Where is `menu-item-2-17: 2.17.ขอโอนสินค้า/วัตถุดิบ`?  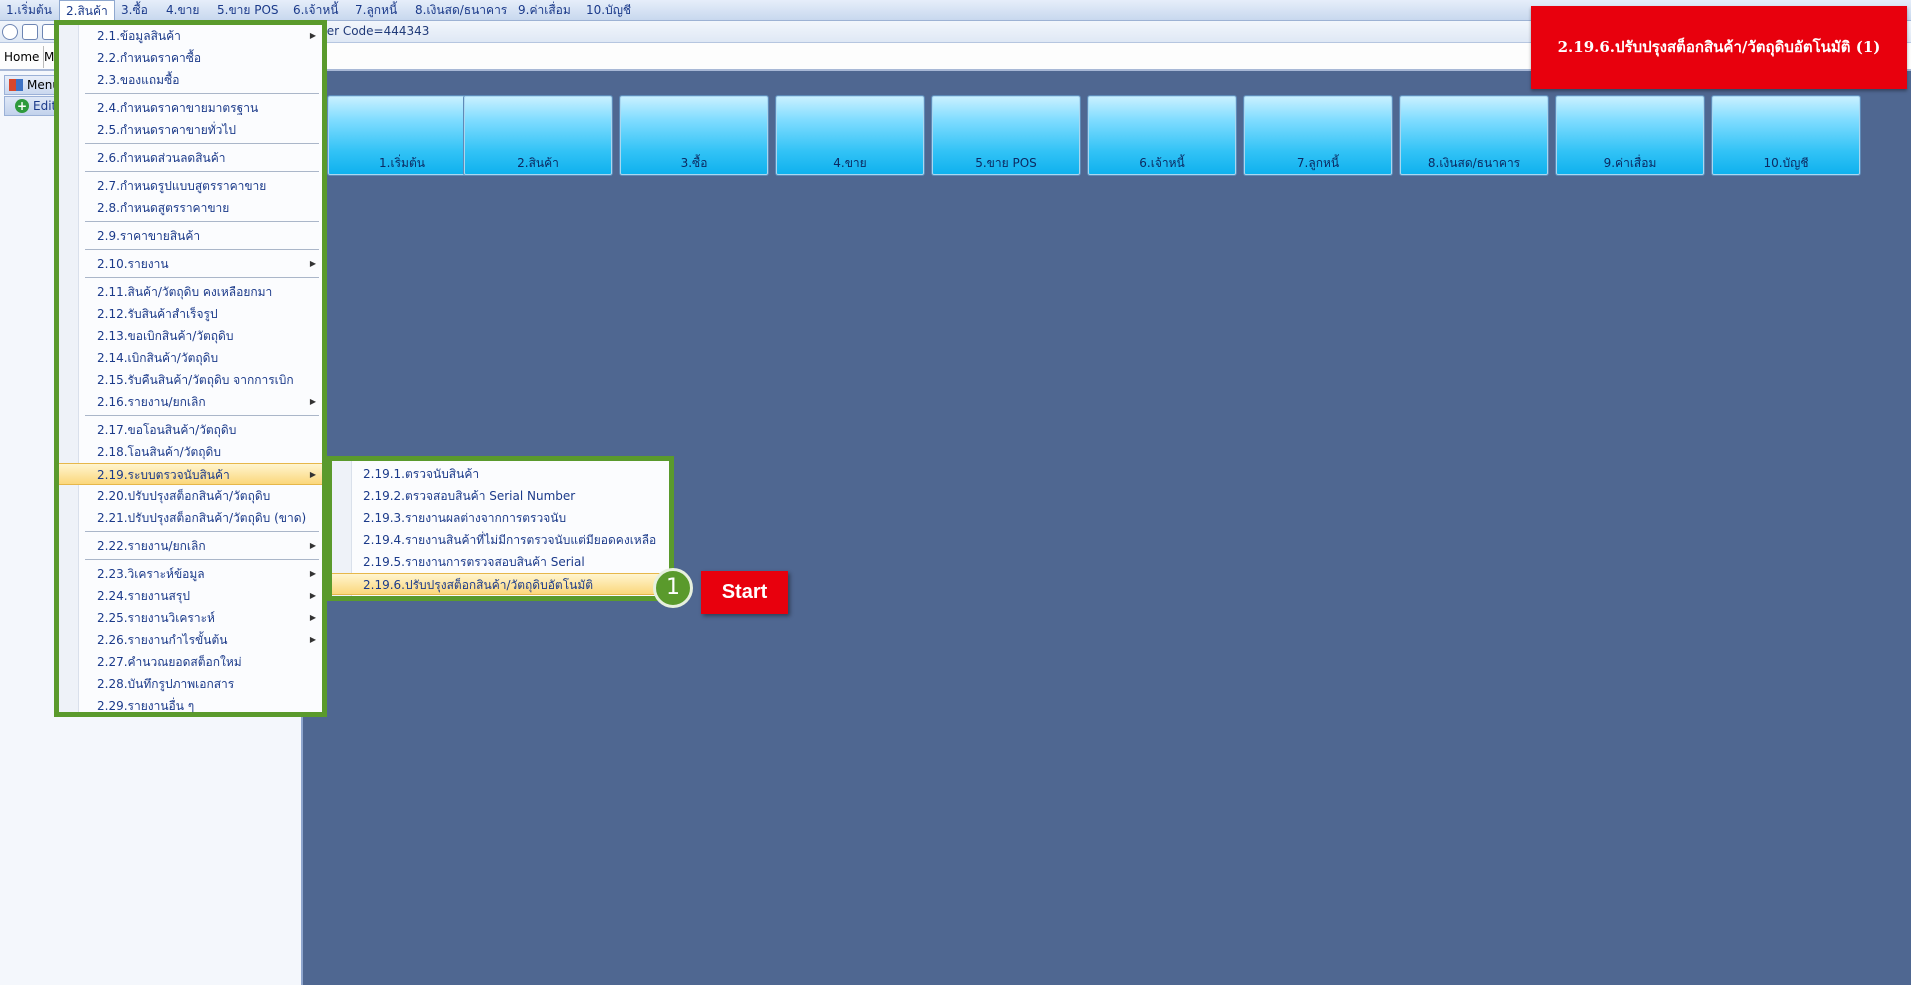
menu-item-2-17: 2.17.ขอโอนสินค้า/วัตถุดิบ is located at coordinates (190, 430).